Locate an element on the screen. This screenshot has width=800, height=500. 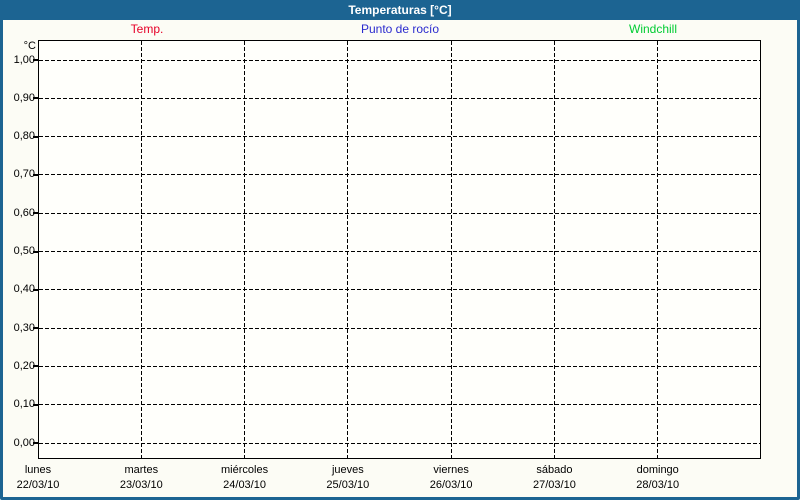
x-day-label: viernes 26/03/10 is located at coordinates (451, 478).